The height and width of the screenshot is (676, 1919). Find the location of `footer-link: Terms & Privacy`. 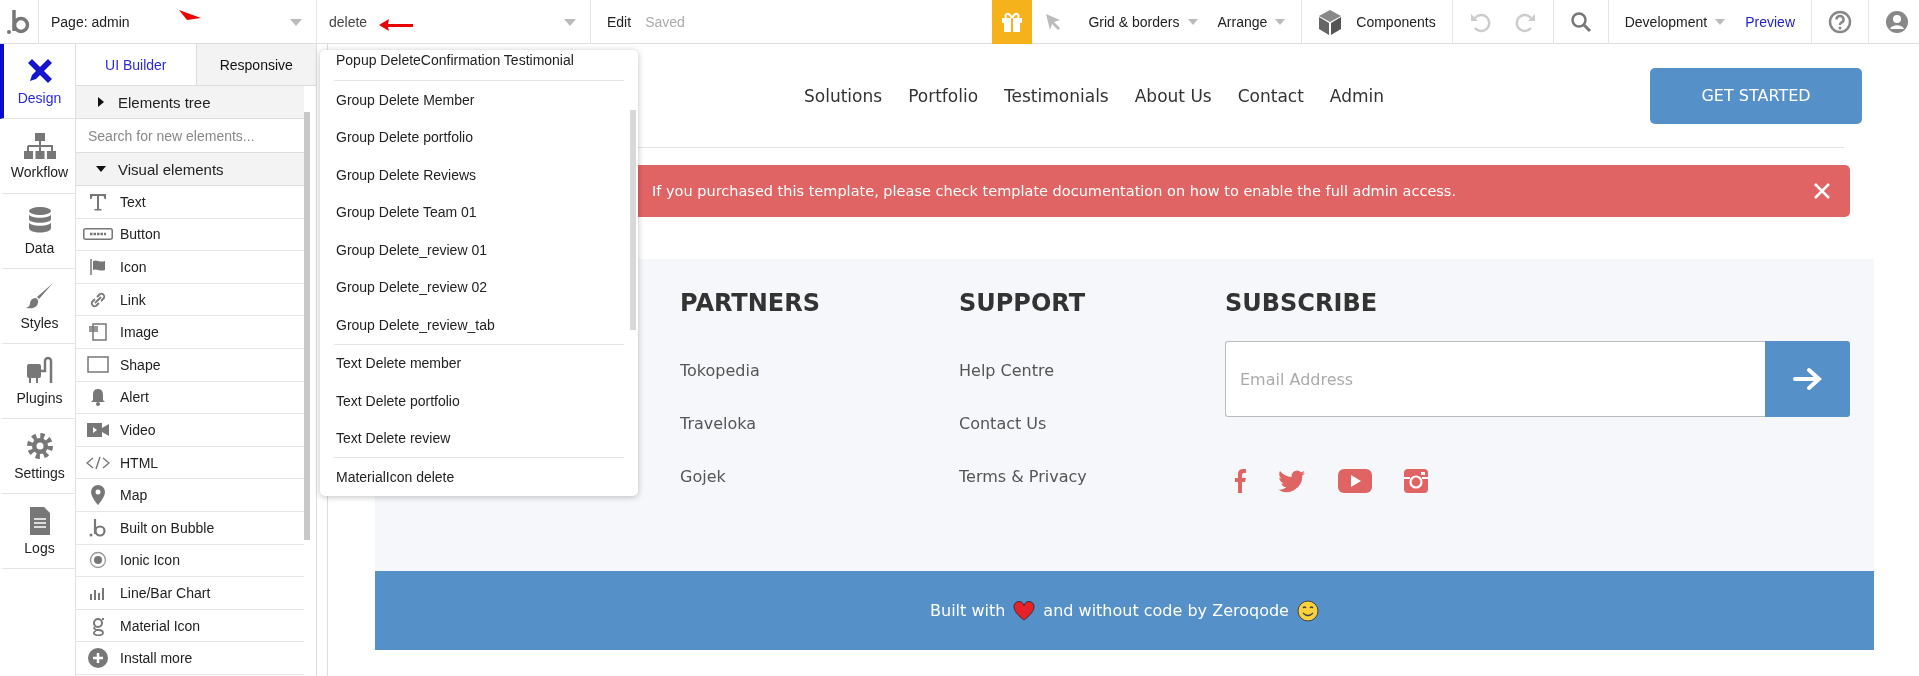

footer-link: Terms & Privacy is located at coordinates (1092, 493).